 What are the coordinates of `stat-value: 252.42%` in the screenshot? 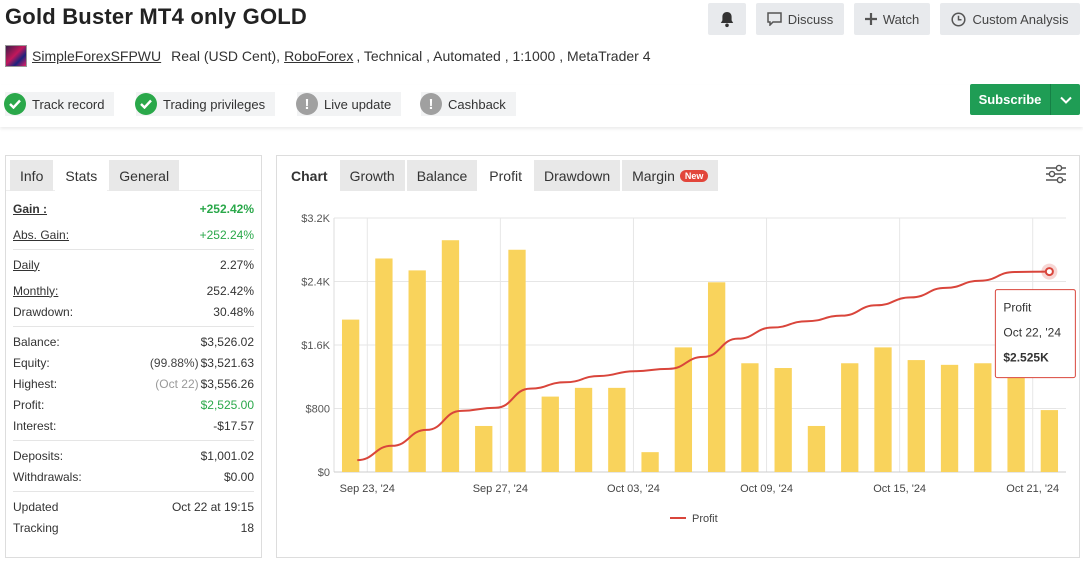 It's located at (230, 290).